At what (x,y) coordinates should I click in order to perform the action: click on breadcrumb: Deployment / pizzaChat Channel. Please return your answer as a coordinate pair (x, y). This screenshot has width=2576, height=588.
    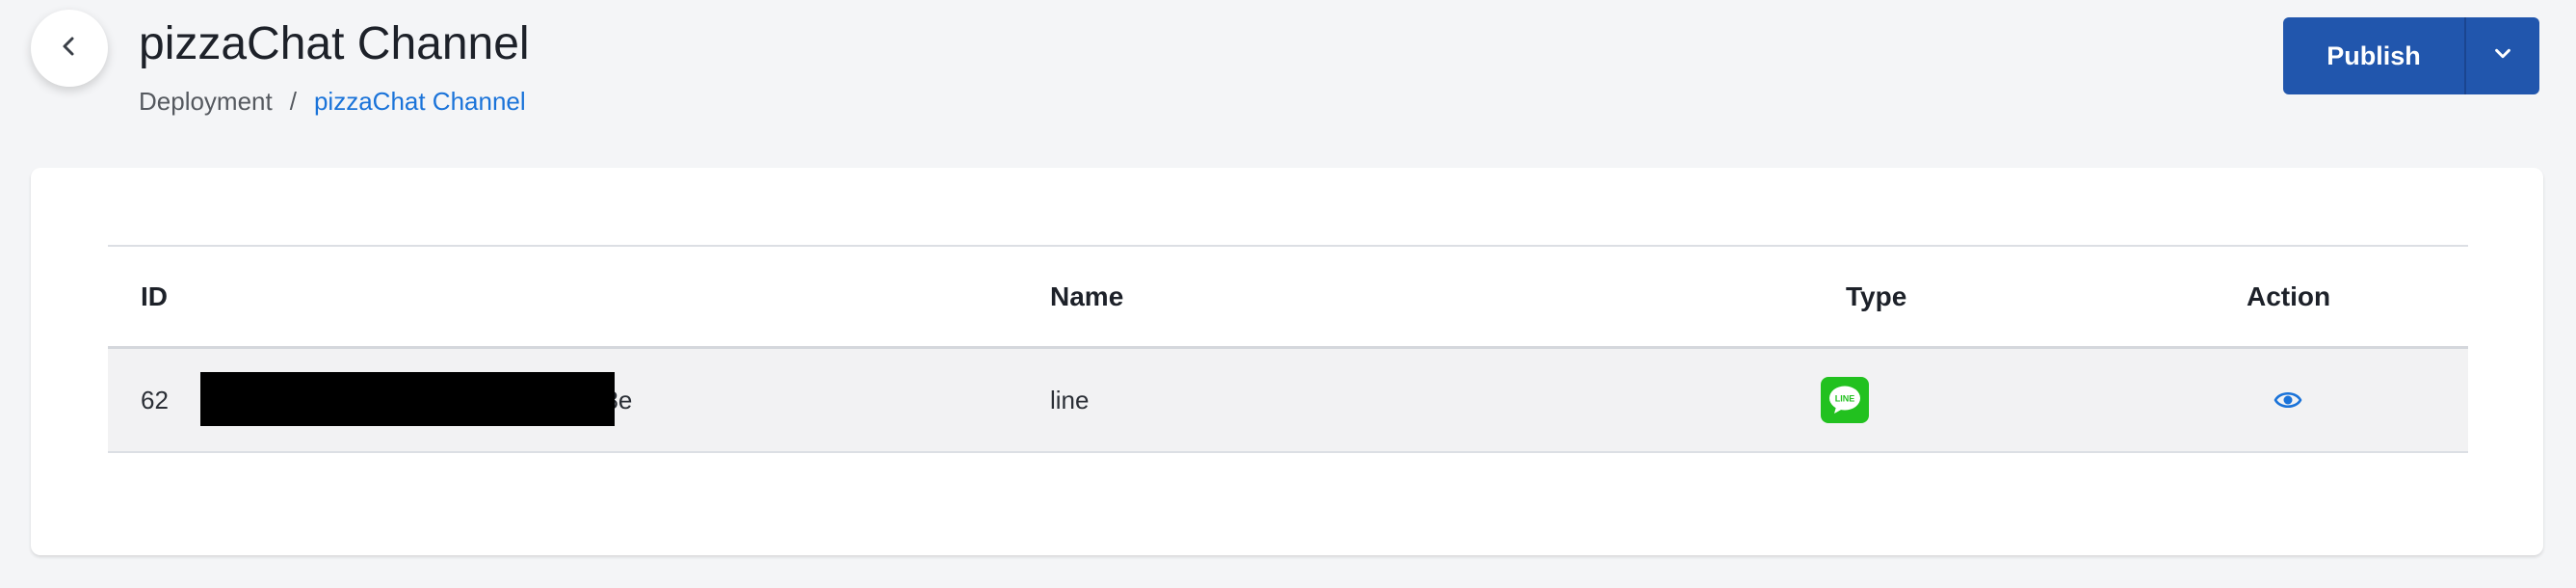
    Looking at the image, I should click on (332, 102).